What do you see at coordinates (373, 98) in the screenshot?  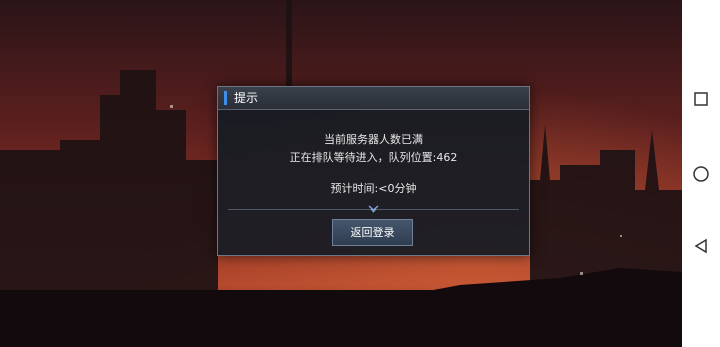 I see `dialog-header: 提示` at bounding box center [373, 98].